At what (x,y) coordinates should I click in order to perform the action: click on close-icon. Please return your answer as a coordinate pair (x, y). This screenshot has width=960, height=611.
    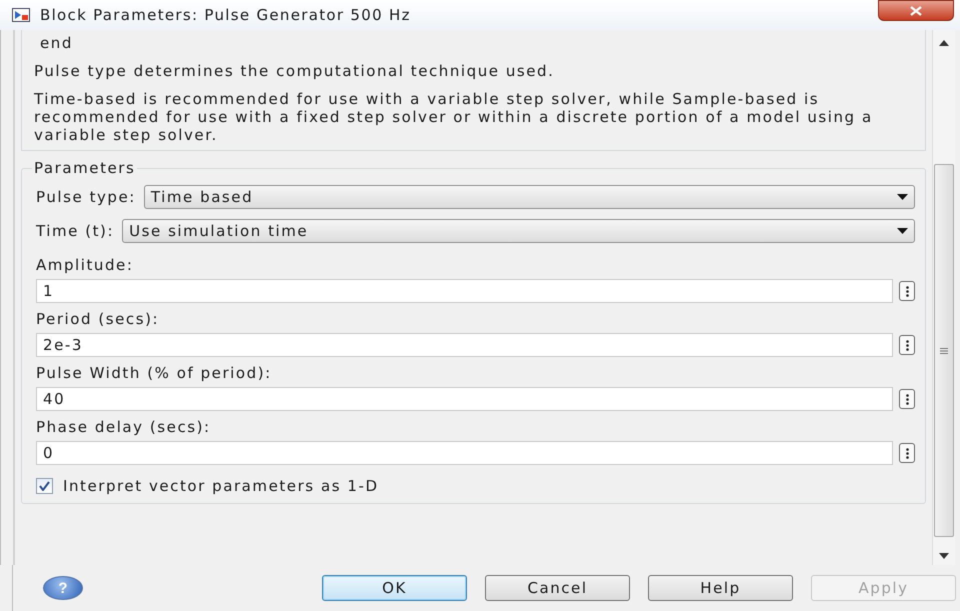
    Looking at the image, I should click on (916, 11).